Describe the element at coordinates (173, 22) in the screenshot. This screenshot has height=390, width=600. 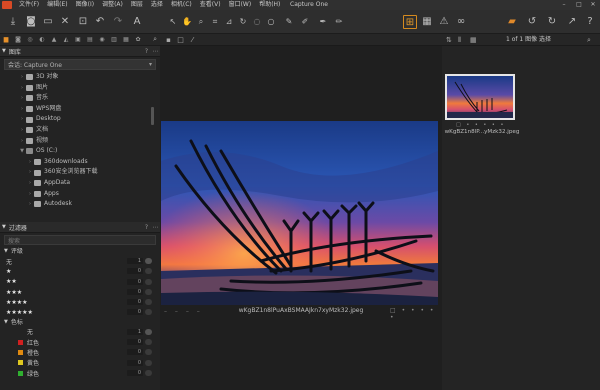
I see `cursor-tool-icon: ↖` at that location.